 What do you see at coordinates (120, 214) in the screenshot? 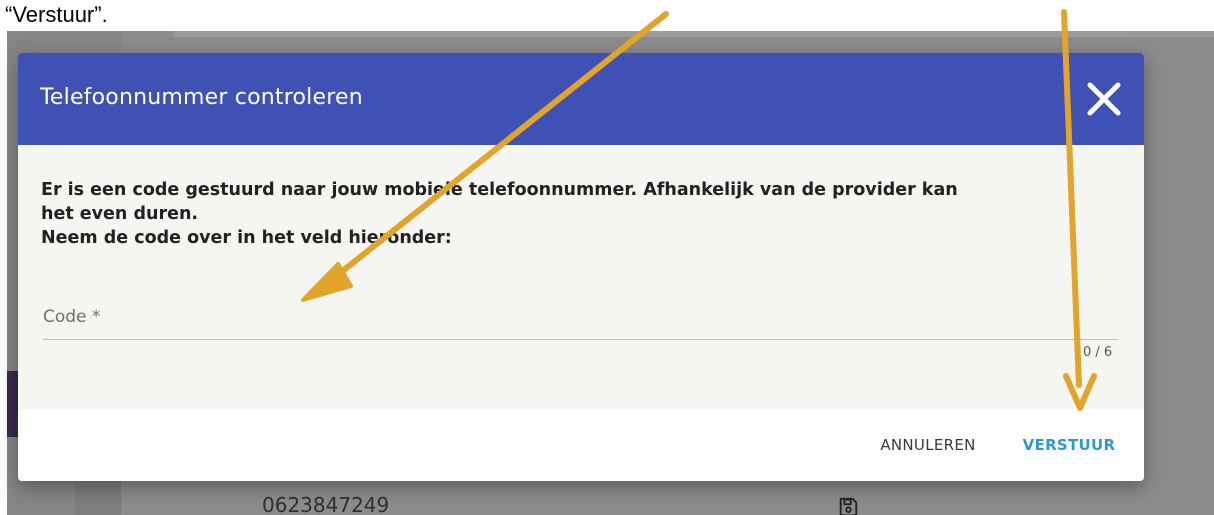
I see `message-line: het even duren.` at bounding box center [120, 214].